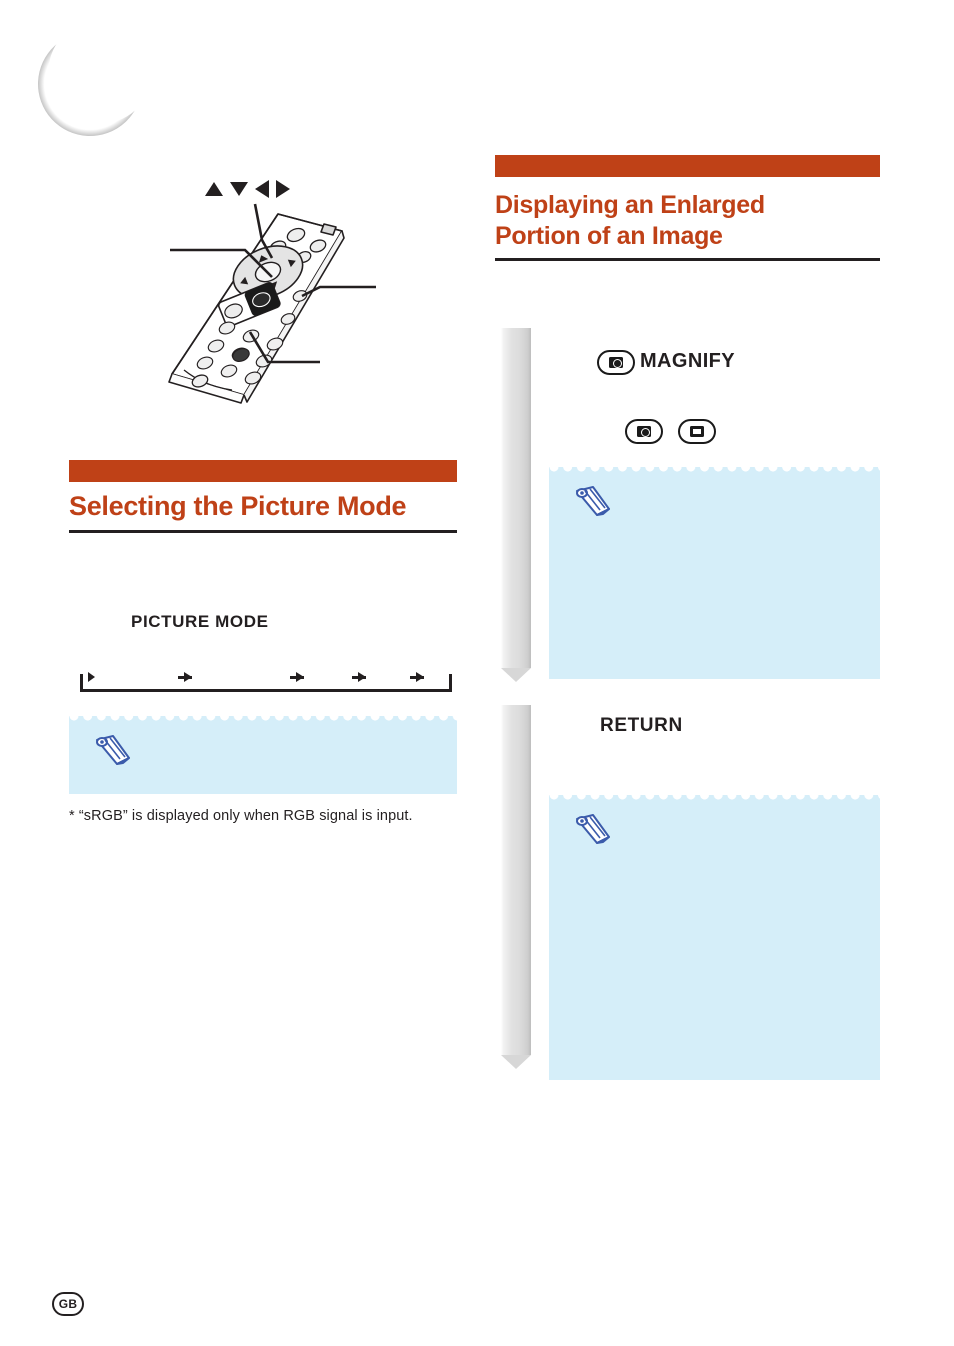 The height and width of the screenshot is (1346, 954). I want to click on remote-direction-keys-caption, so click(247, 189).